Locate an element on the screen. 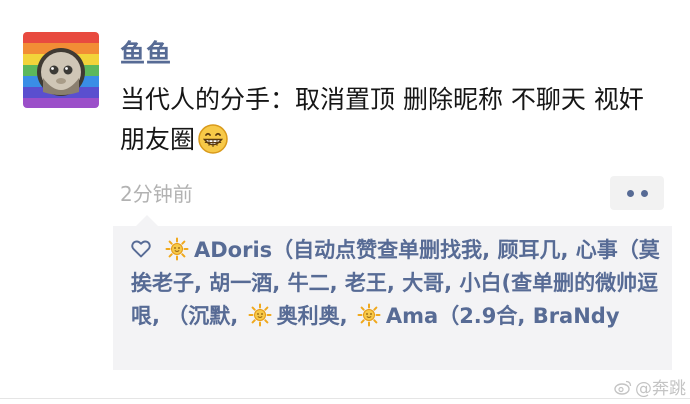  liker-name: 牛二, is located at coordinates (316, 283).